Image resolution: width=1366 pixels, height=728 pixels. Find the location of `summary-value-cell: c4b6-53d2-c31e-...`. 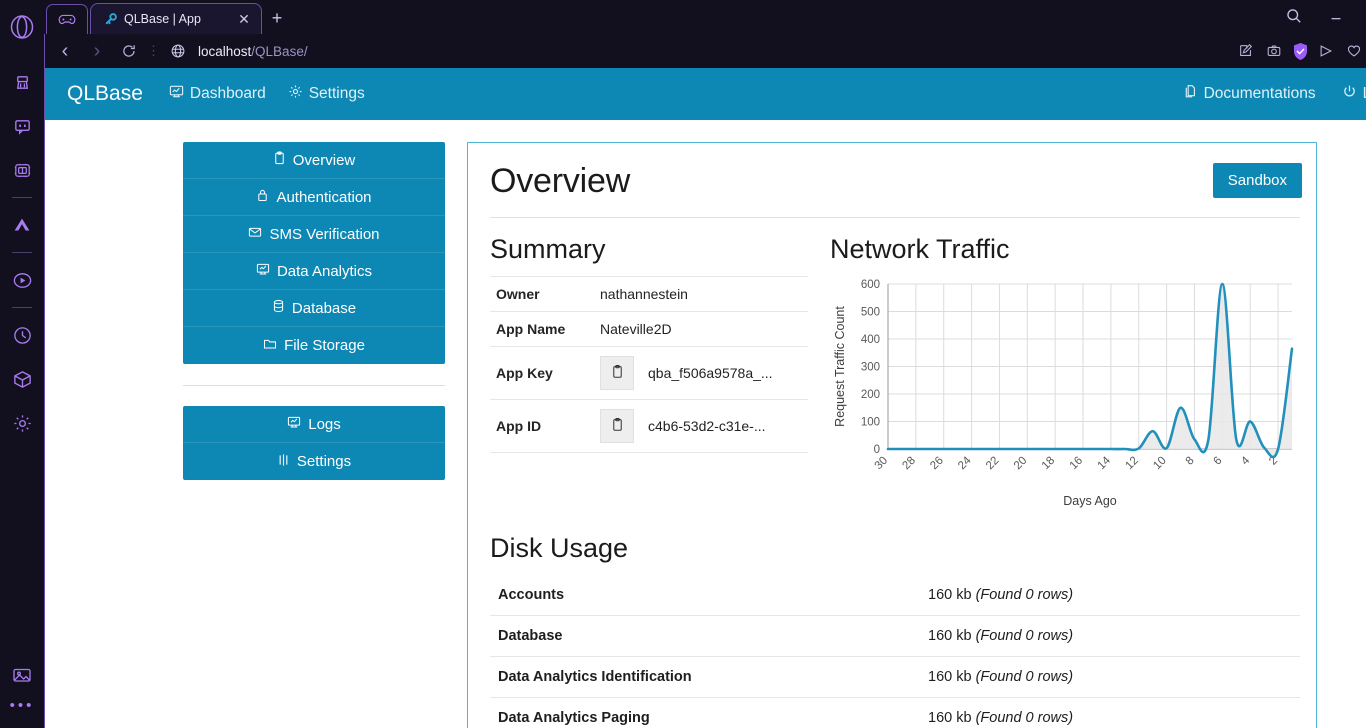

summary-value-cell: c4b6-53d2-c31e-... is located at coordinates (701, 426).